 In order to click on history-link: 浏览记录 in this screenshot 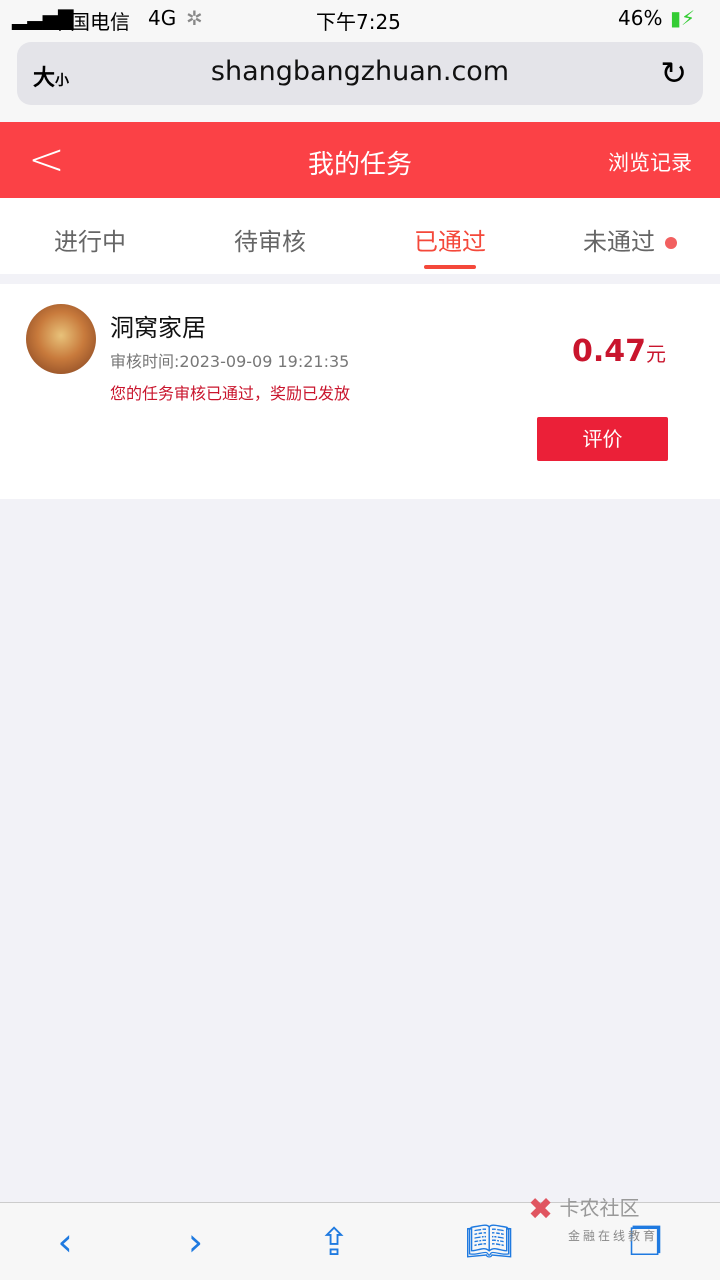, I will do `click(650, 162)`.